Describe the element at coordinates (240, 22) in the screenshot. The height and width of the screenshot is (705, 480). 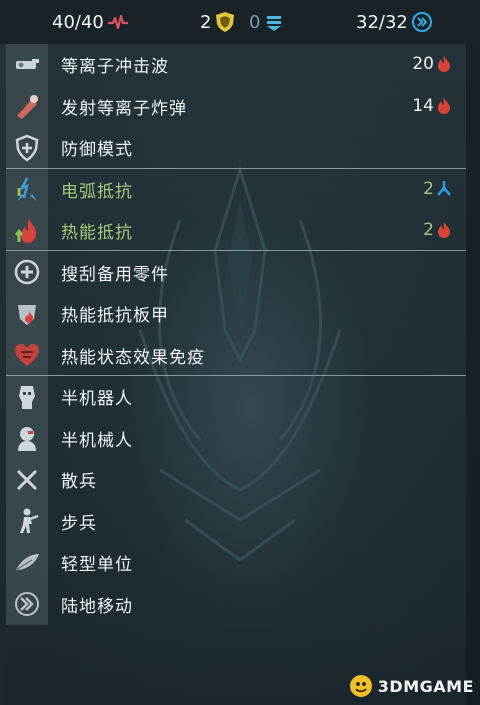
I see `unit-stats-header: 40/40 2 0 32/32` at that location.